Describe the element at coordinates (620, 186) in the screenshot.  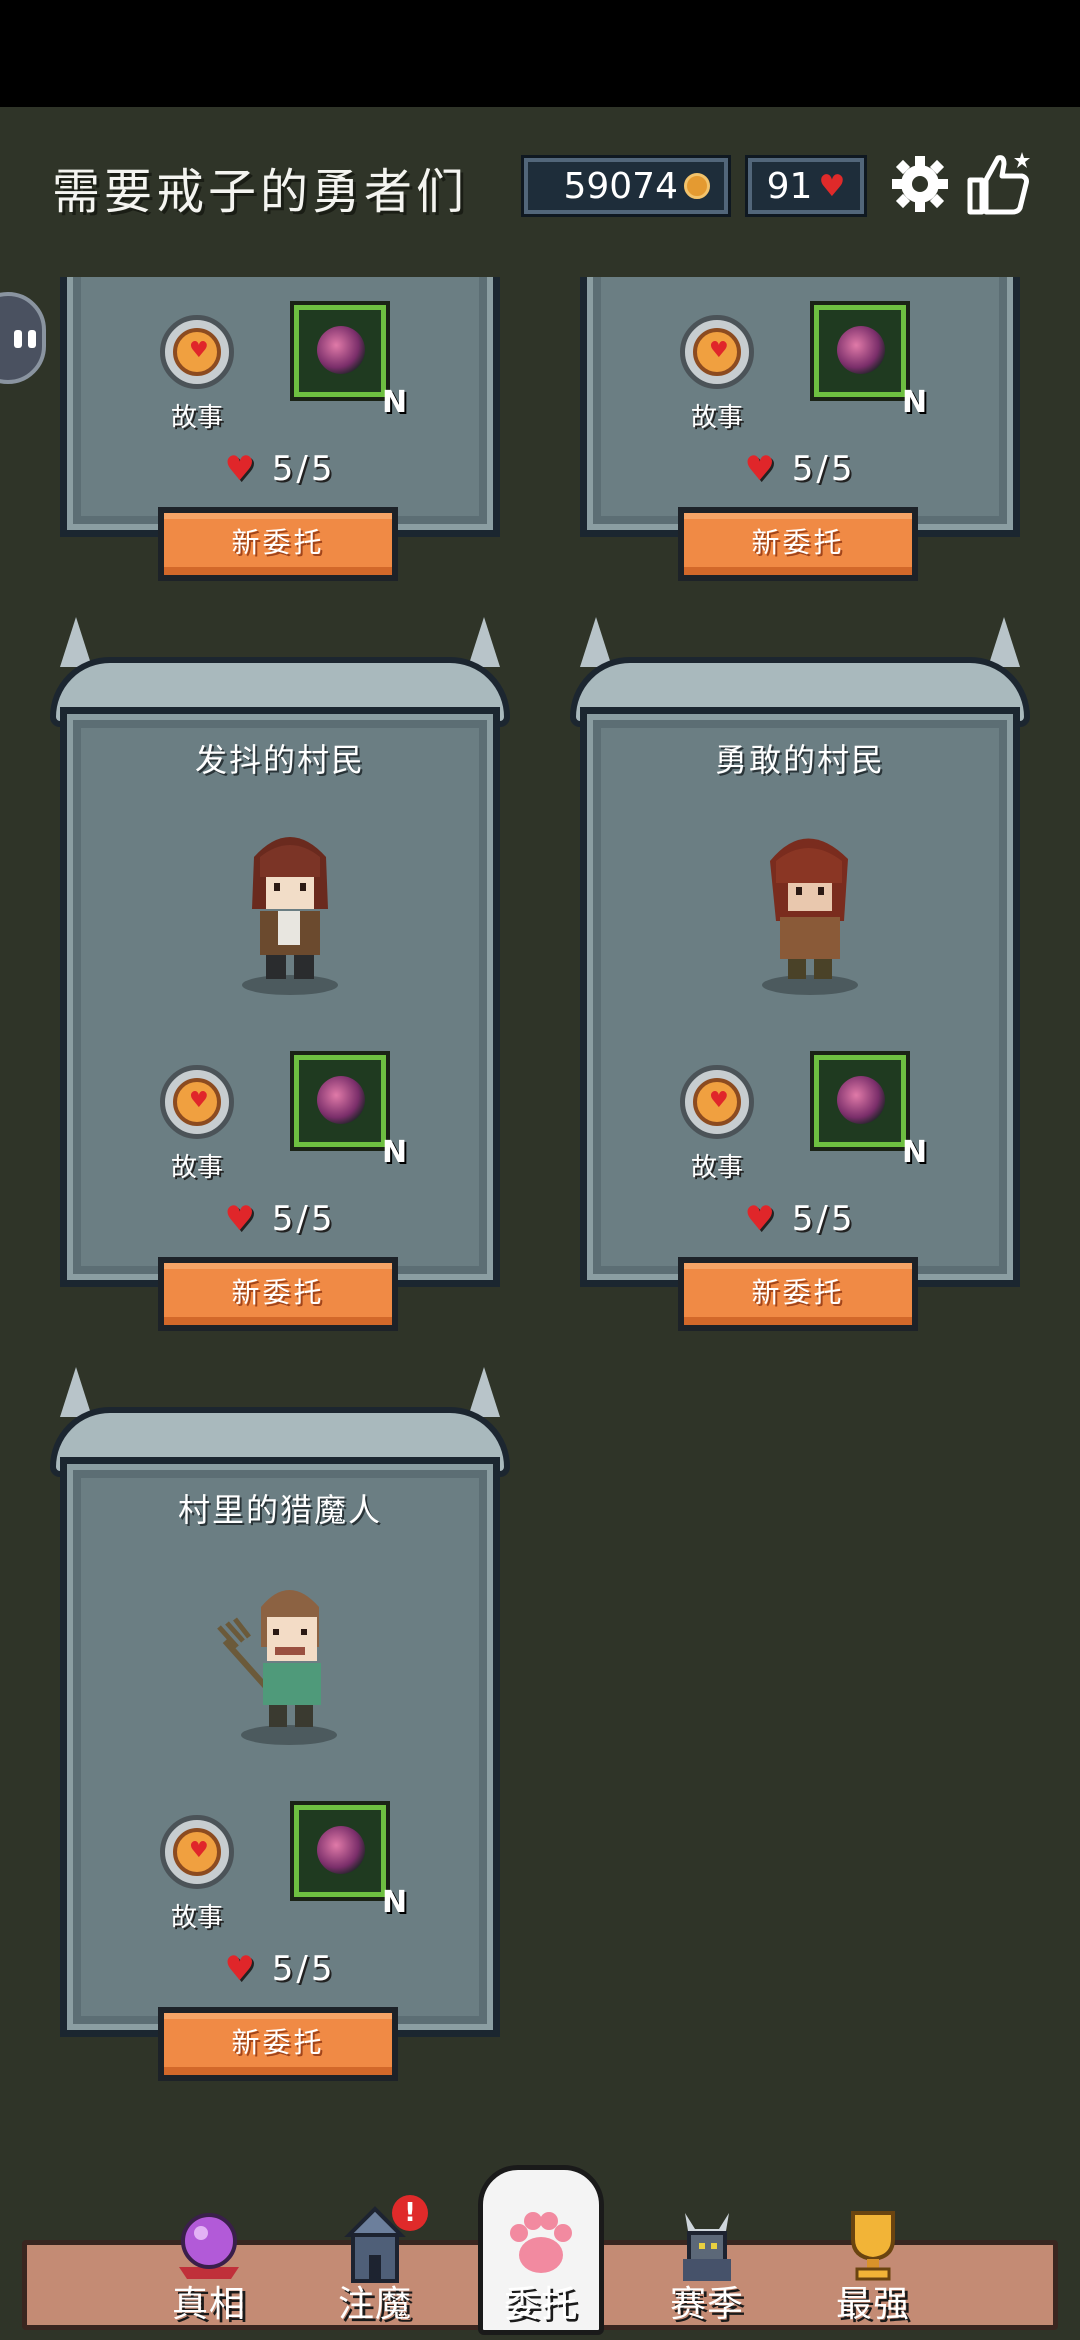
I see `coin-count: 59074` at that location.